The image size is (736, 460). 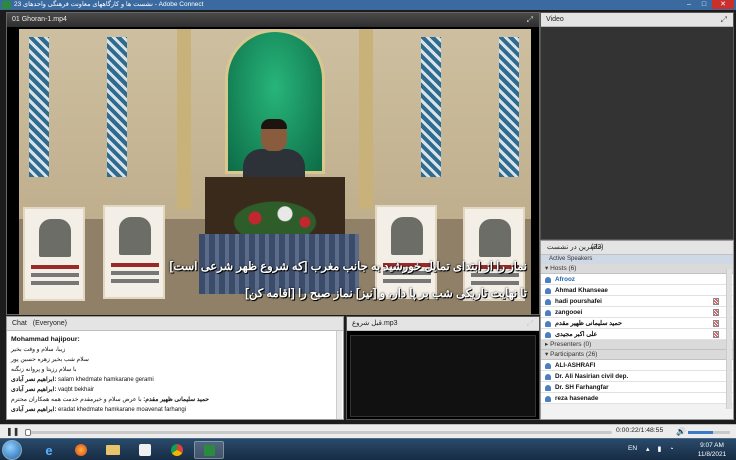 I want to click on attendees-title: حاضرین در نشست, so click(x=575, y=247).